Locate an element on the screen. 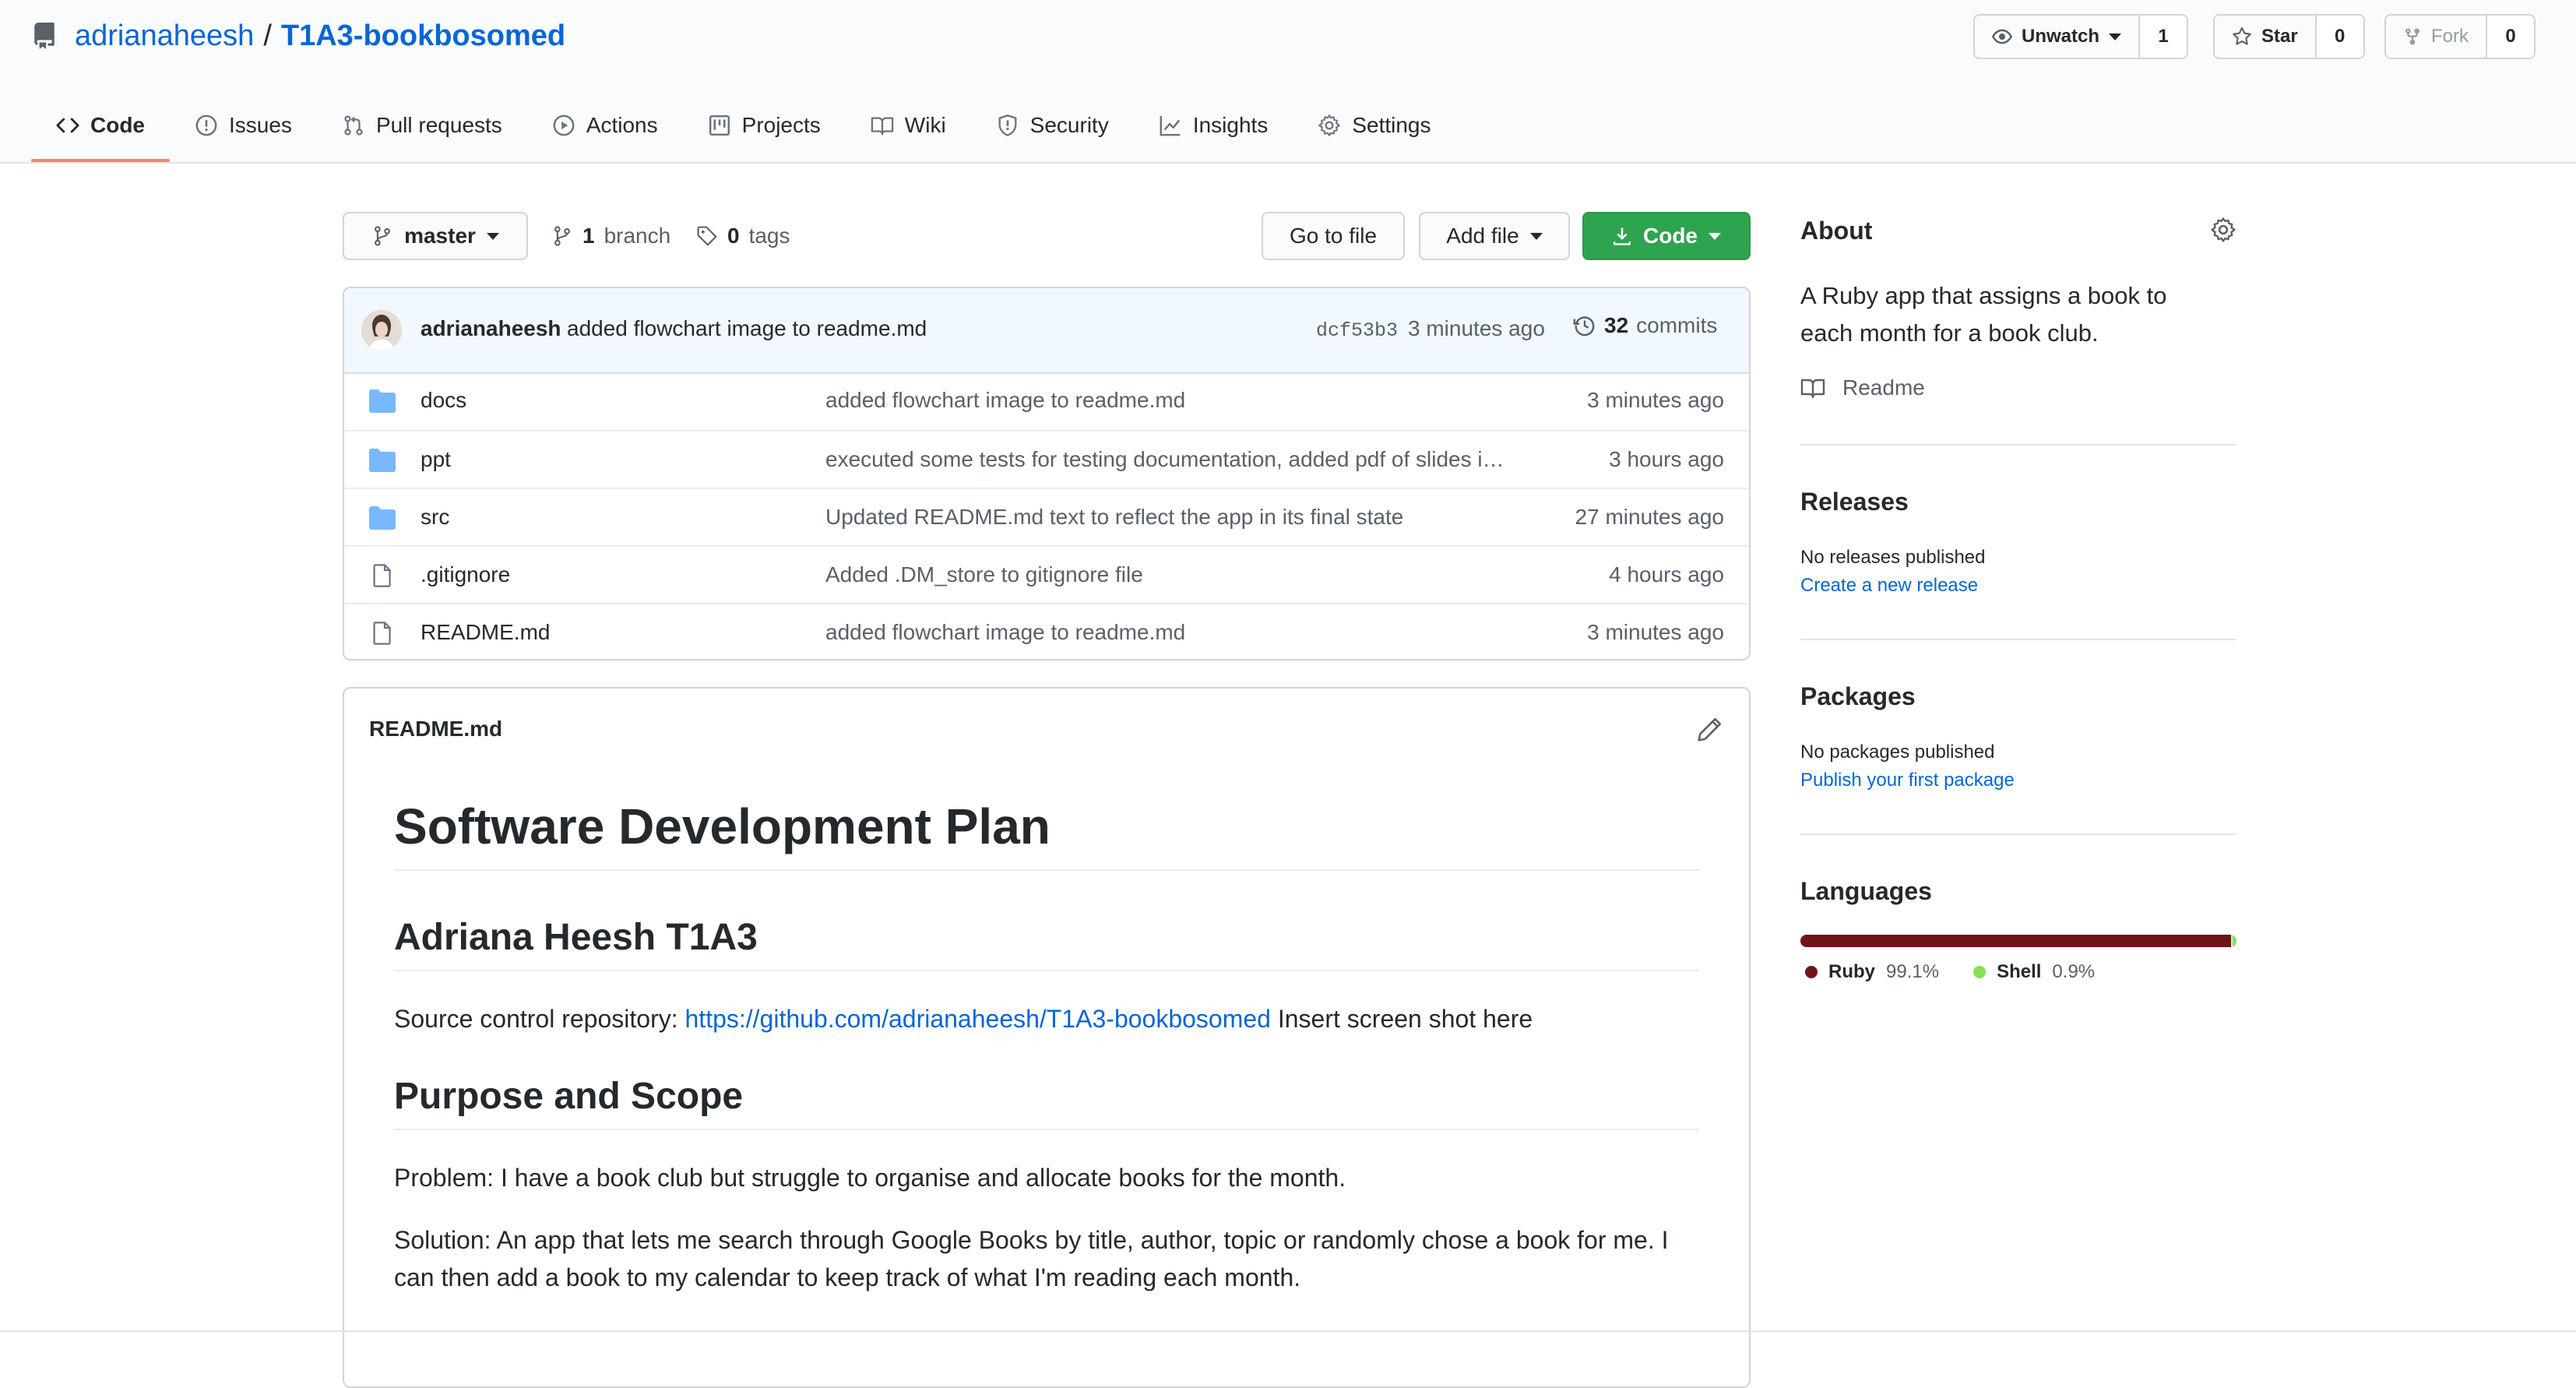 This screenshot has width=2576, height=1388. tab-issues: Issues is located at coordinates (243, 125).